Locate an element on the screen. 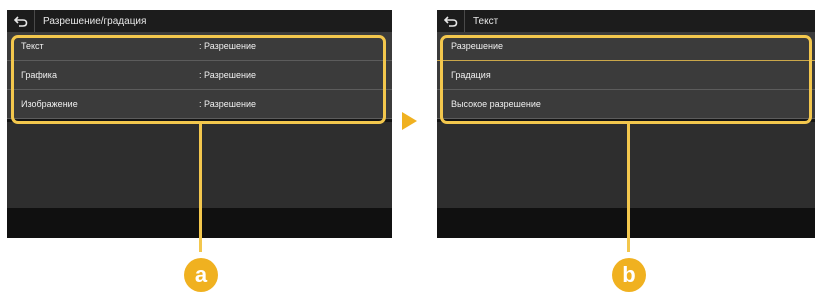  callout-line-b is located at coordinates (628, 188).